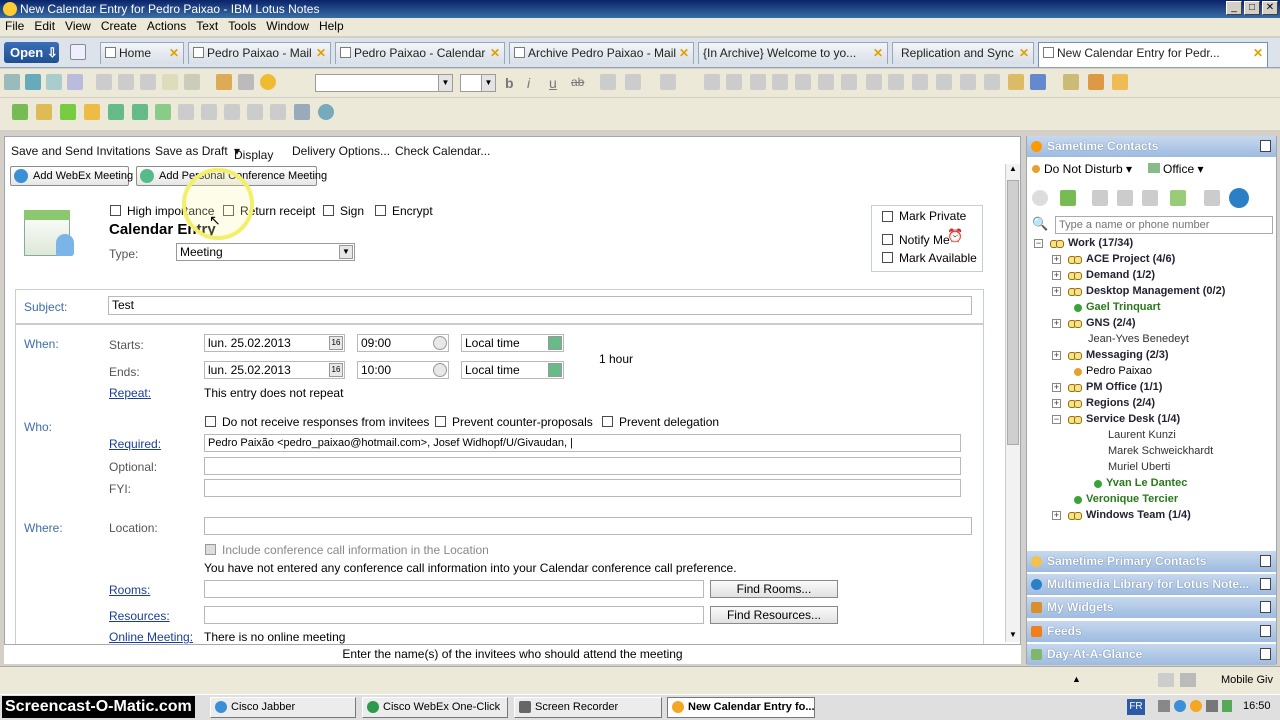  I want to click on collapse-icon: −, so click(1038, 243).